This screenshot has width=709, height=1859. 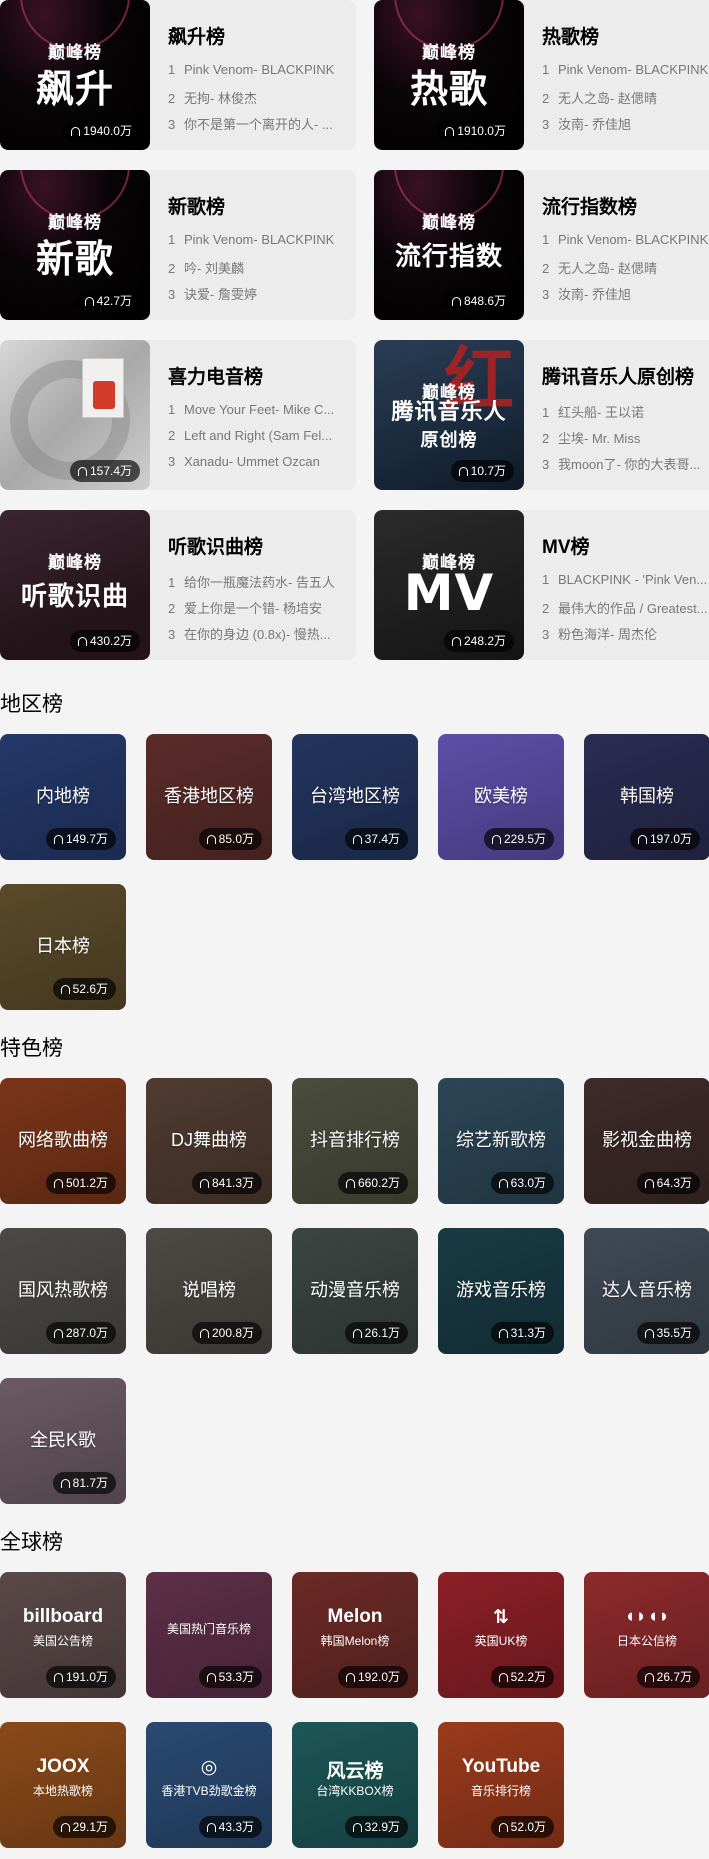 I want to click on play-count: 197.0万, so click(x=670, y=839).